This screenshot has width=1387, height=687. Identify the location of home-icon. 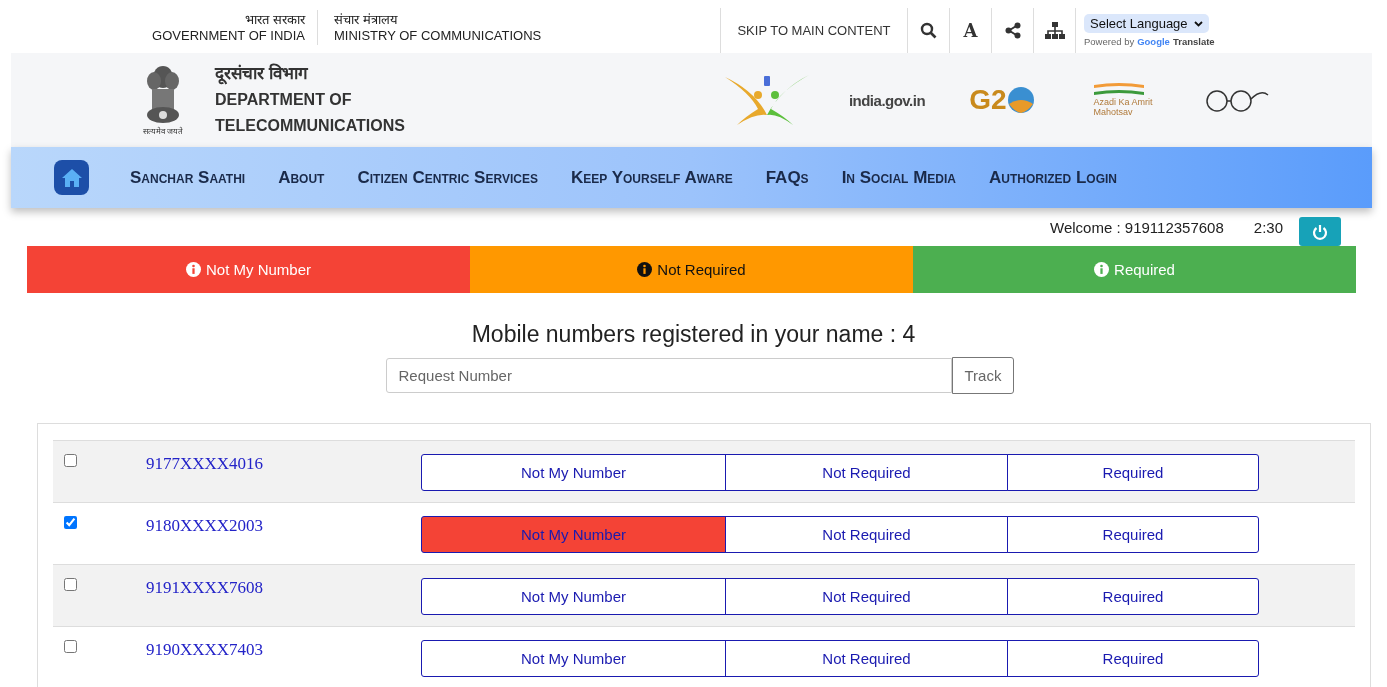
(71, 177).